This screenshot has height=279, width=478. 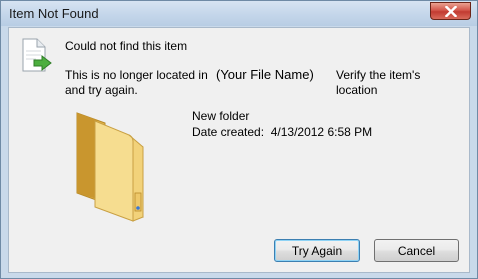 I want to click on window-title: Item Not Found, so click(x=54, y=13).